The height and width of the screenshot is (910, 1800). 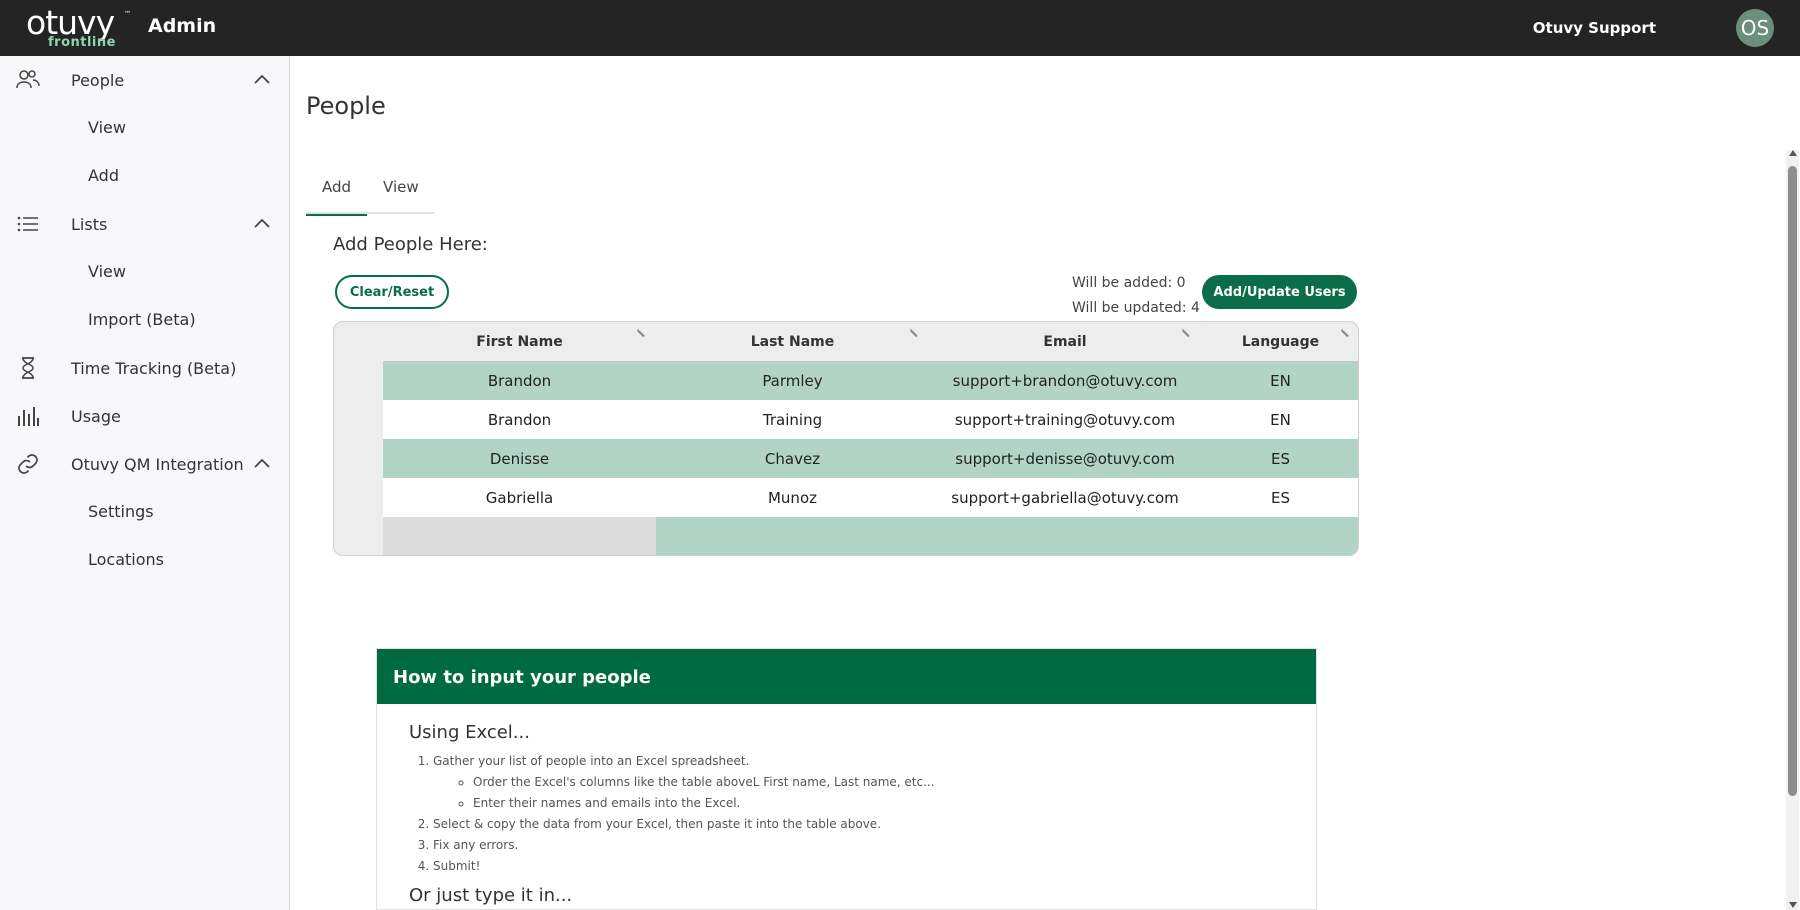 What do you see at coordinates (401, 190) in the screenshot?
I see `tab-view: View` at bounding box center [401, 190].